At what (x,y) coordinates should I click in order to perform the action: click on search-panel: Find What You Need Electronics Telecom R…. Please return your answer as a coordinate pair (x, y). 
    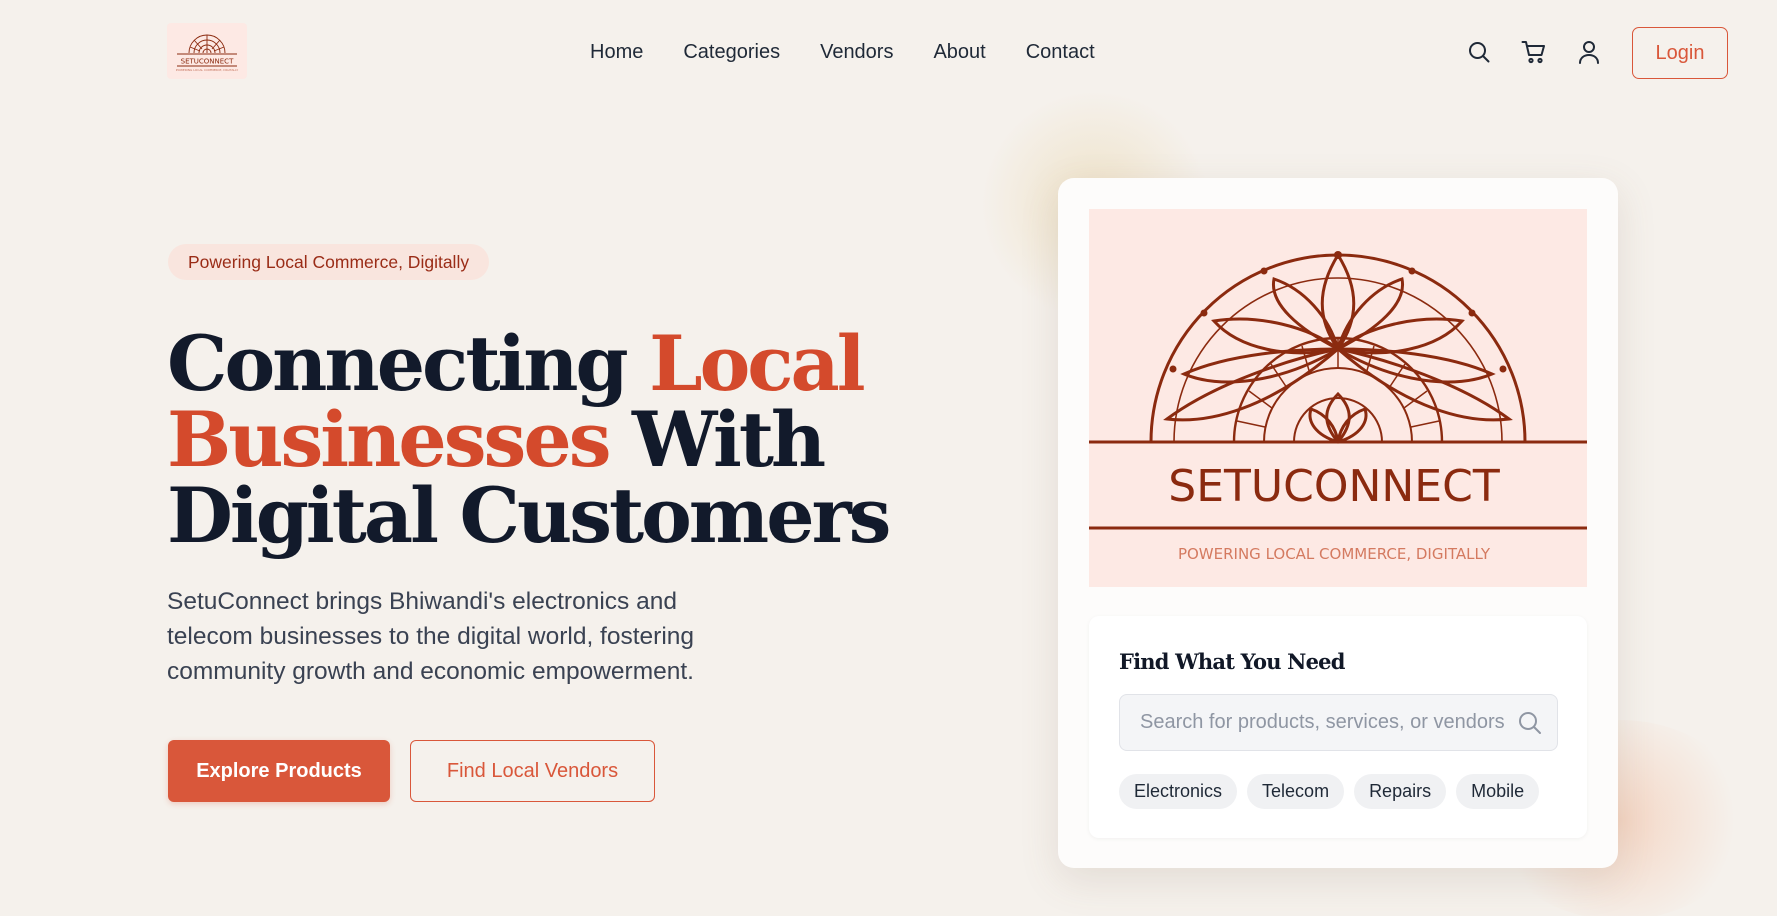
    Looking at the image, I should click on (1338, 727).